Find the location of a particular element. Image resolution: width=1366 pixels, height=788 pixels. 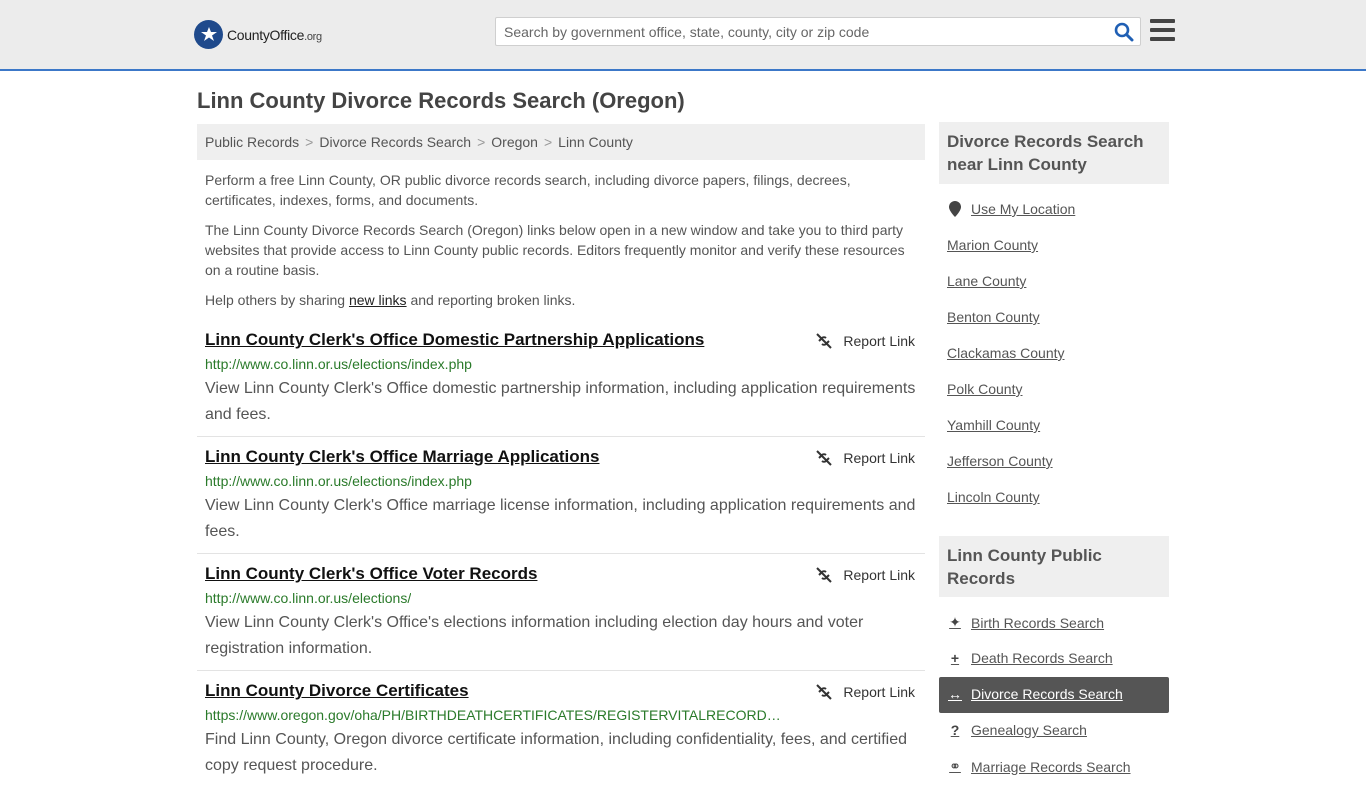

public-records-section-title: Linn County Public Records is located at coordinates (1054, 566).